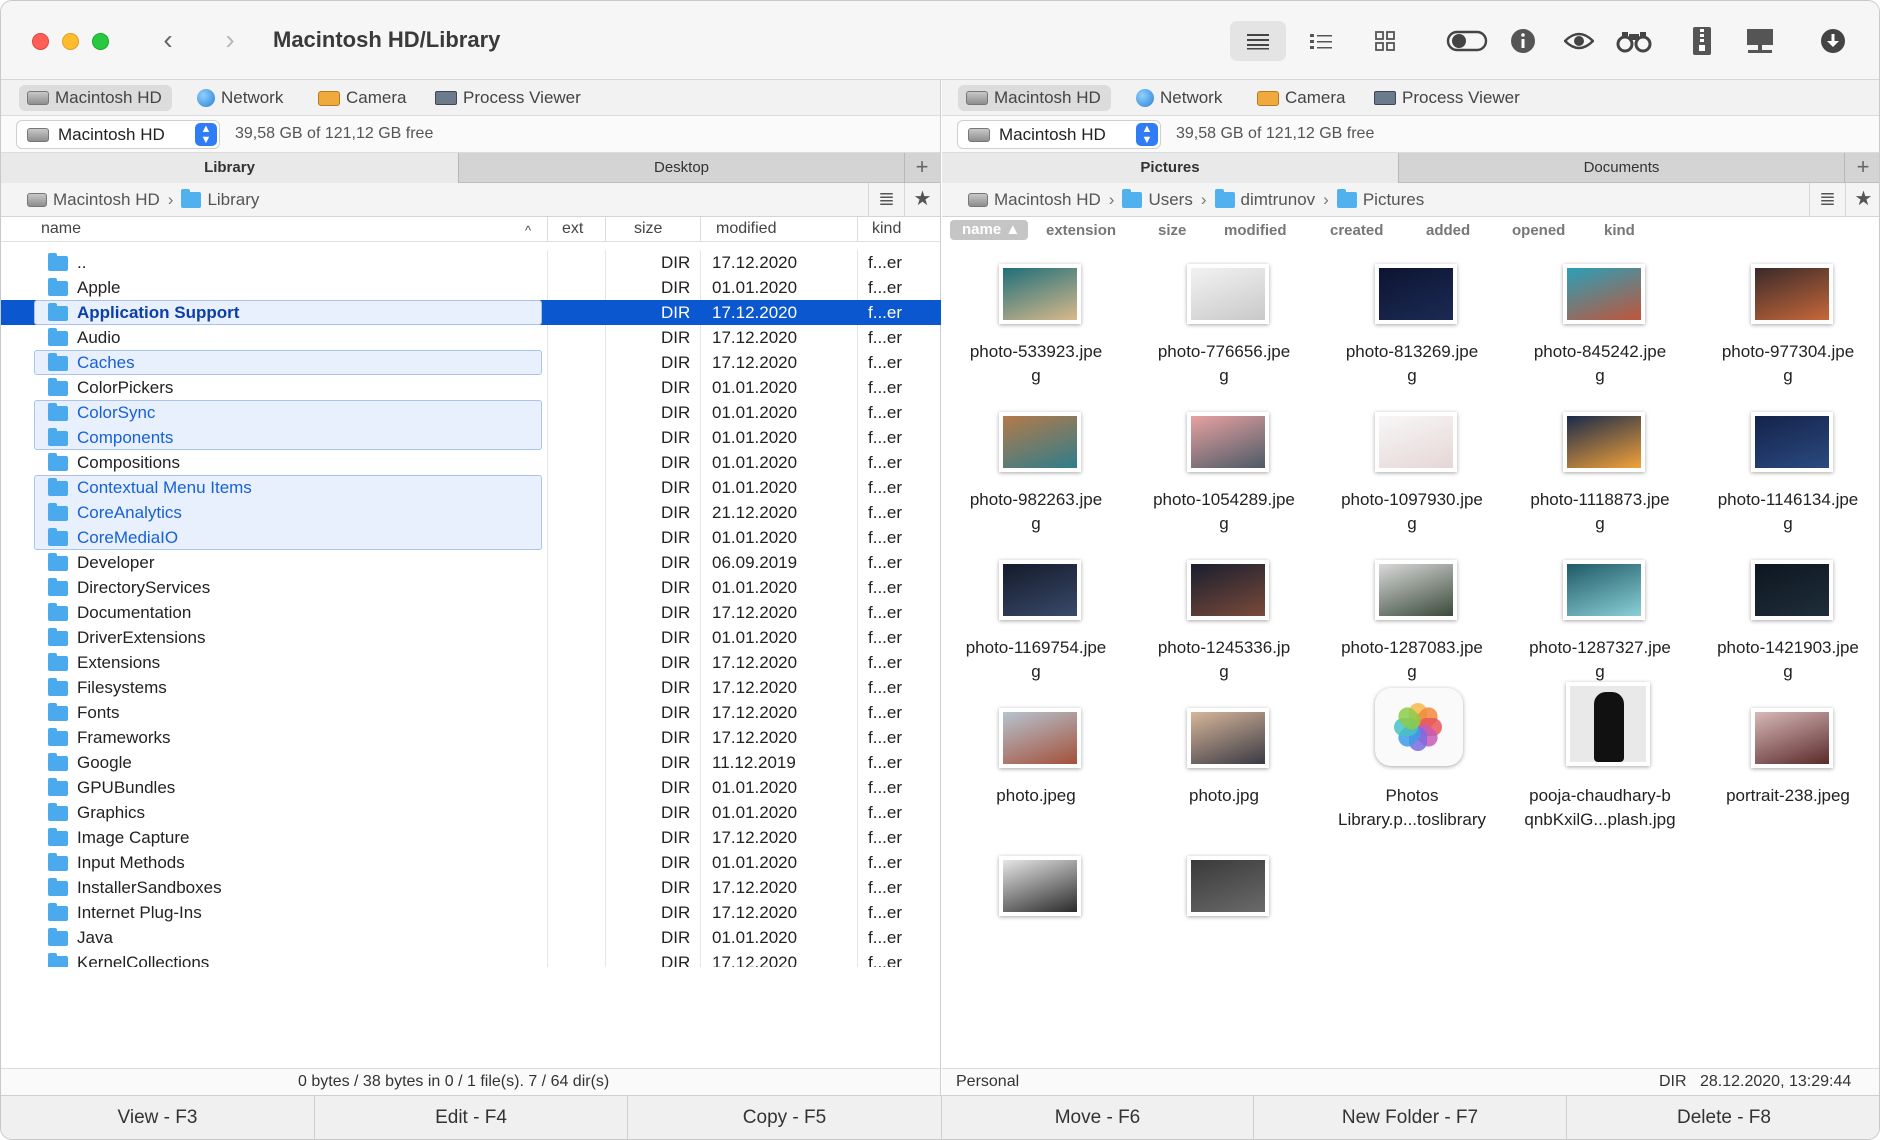 This screenshot has height=1140, width=1880. I want to click on table-row: ColorPickers DIR 01.01.2020 f...er, so click(471, 387).